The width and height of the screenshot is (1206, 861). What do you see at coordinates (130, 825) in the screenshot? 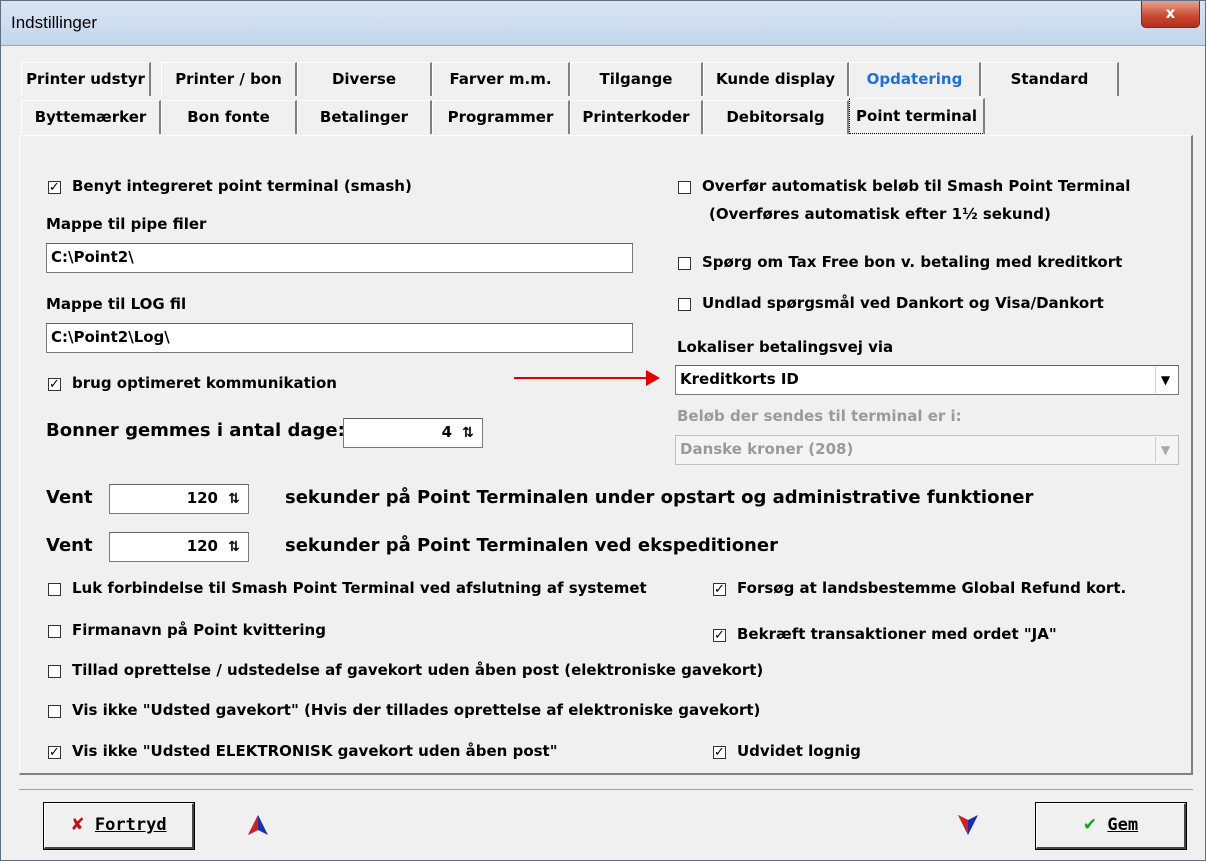
I see `cancel-button-label: Fortryd` at bounding box center [130, 825].